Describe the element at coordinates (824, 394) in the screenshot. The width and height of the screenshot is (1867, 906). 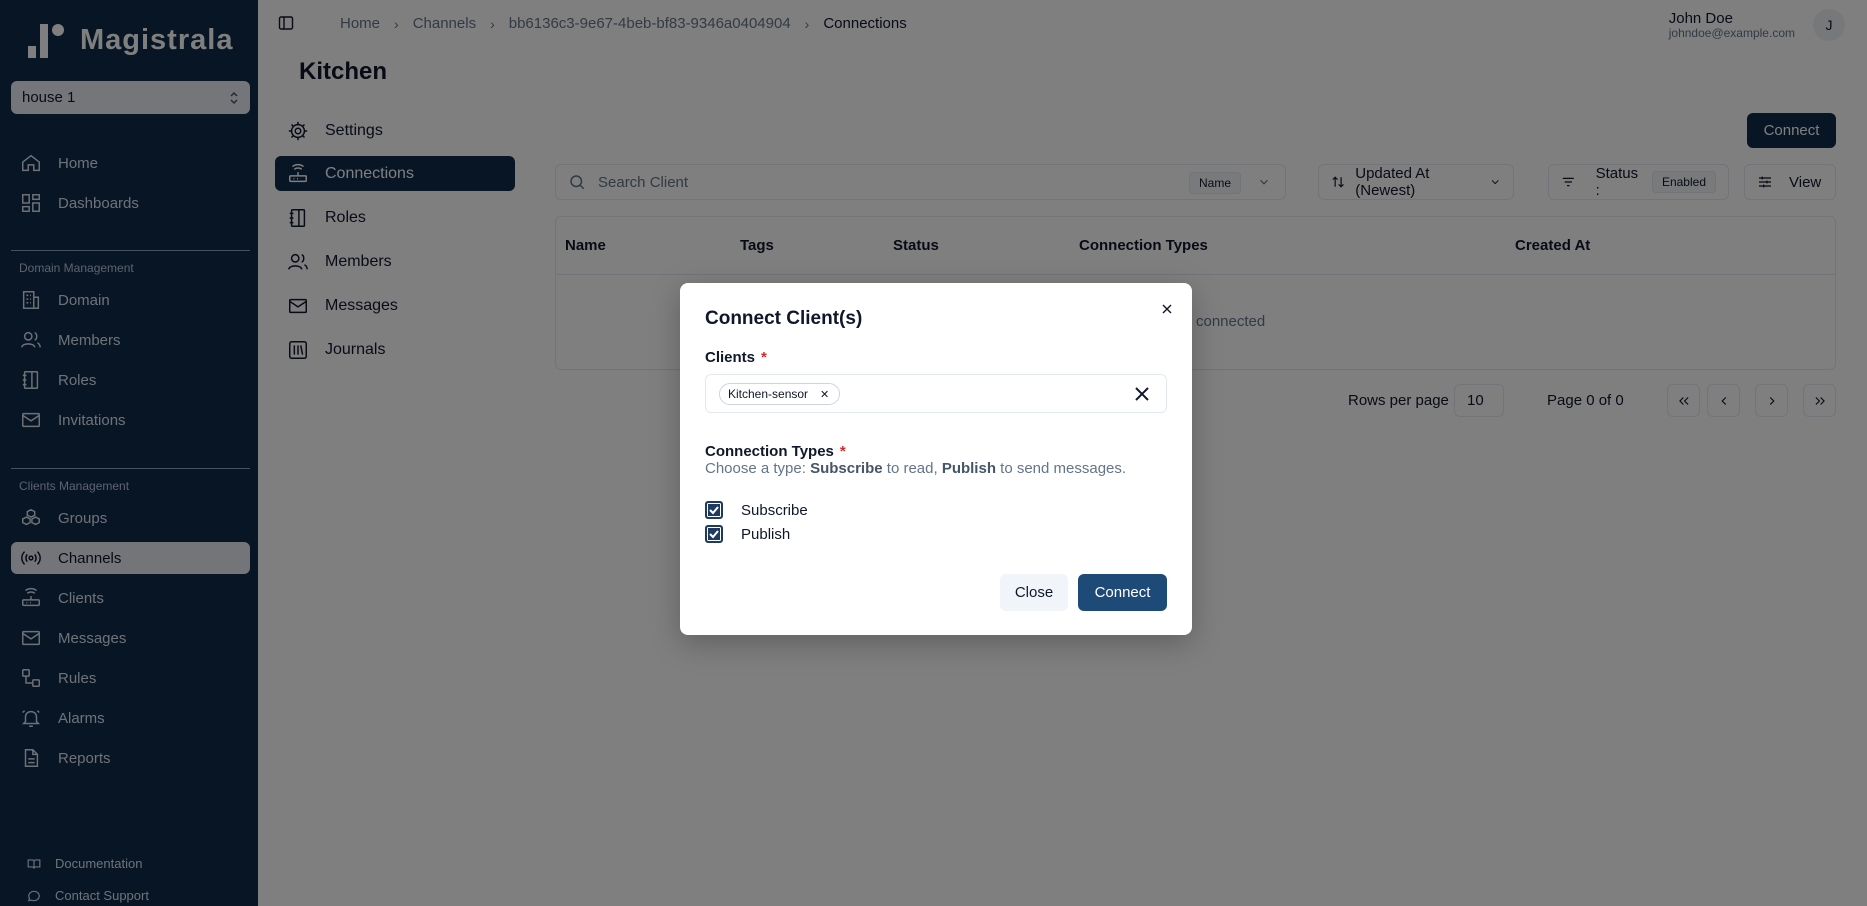
I see `remove-chip-icon: ✕` at that location.